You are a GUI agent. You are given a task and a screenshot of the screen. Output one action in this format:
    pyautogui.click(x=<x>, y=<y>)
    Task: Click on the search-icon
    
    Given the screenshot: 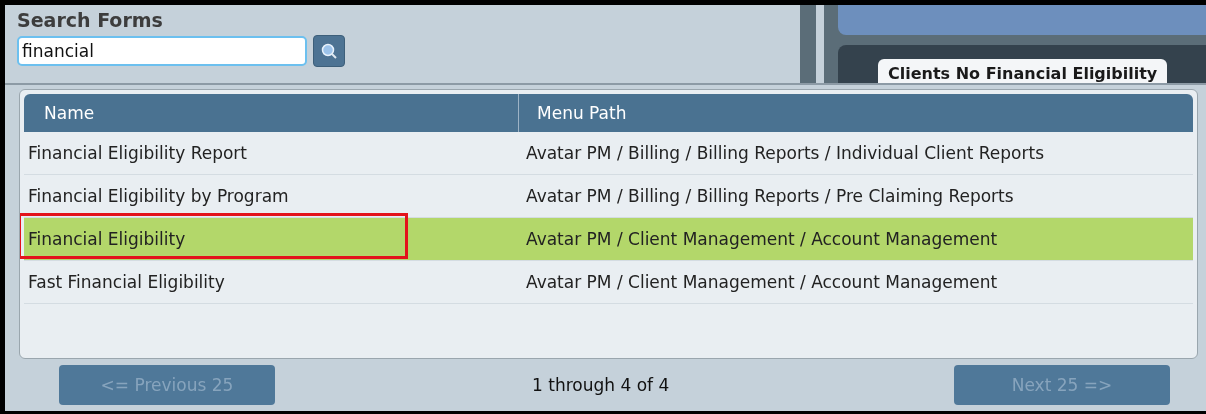 What is the action you would take?
    pyautogui.click(x=329, y=51)
    